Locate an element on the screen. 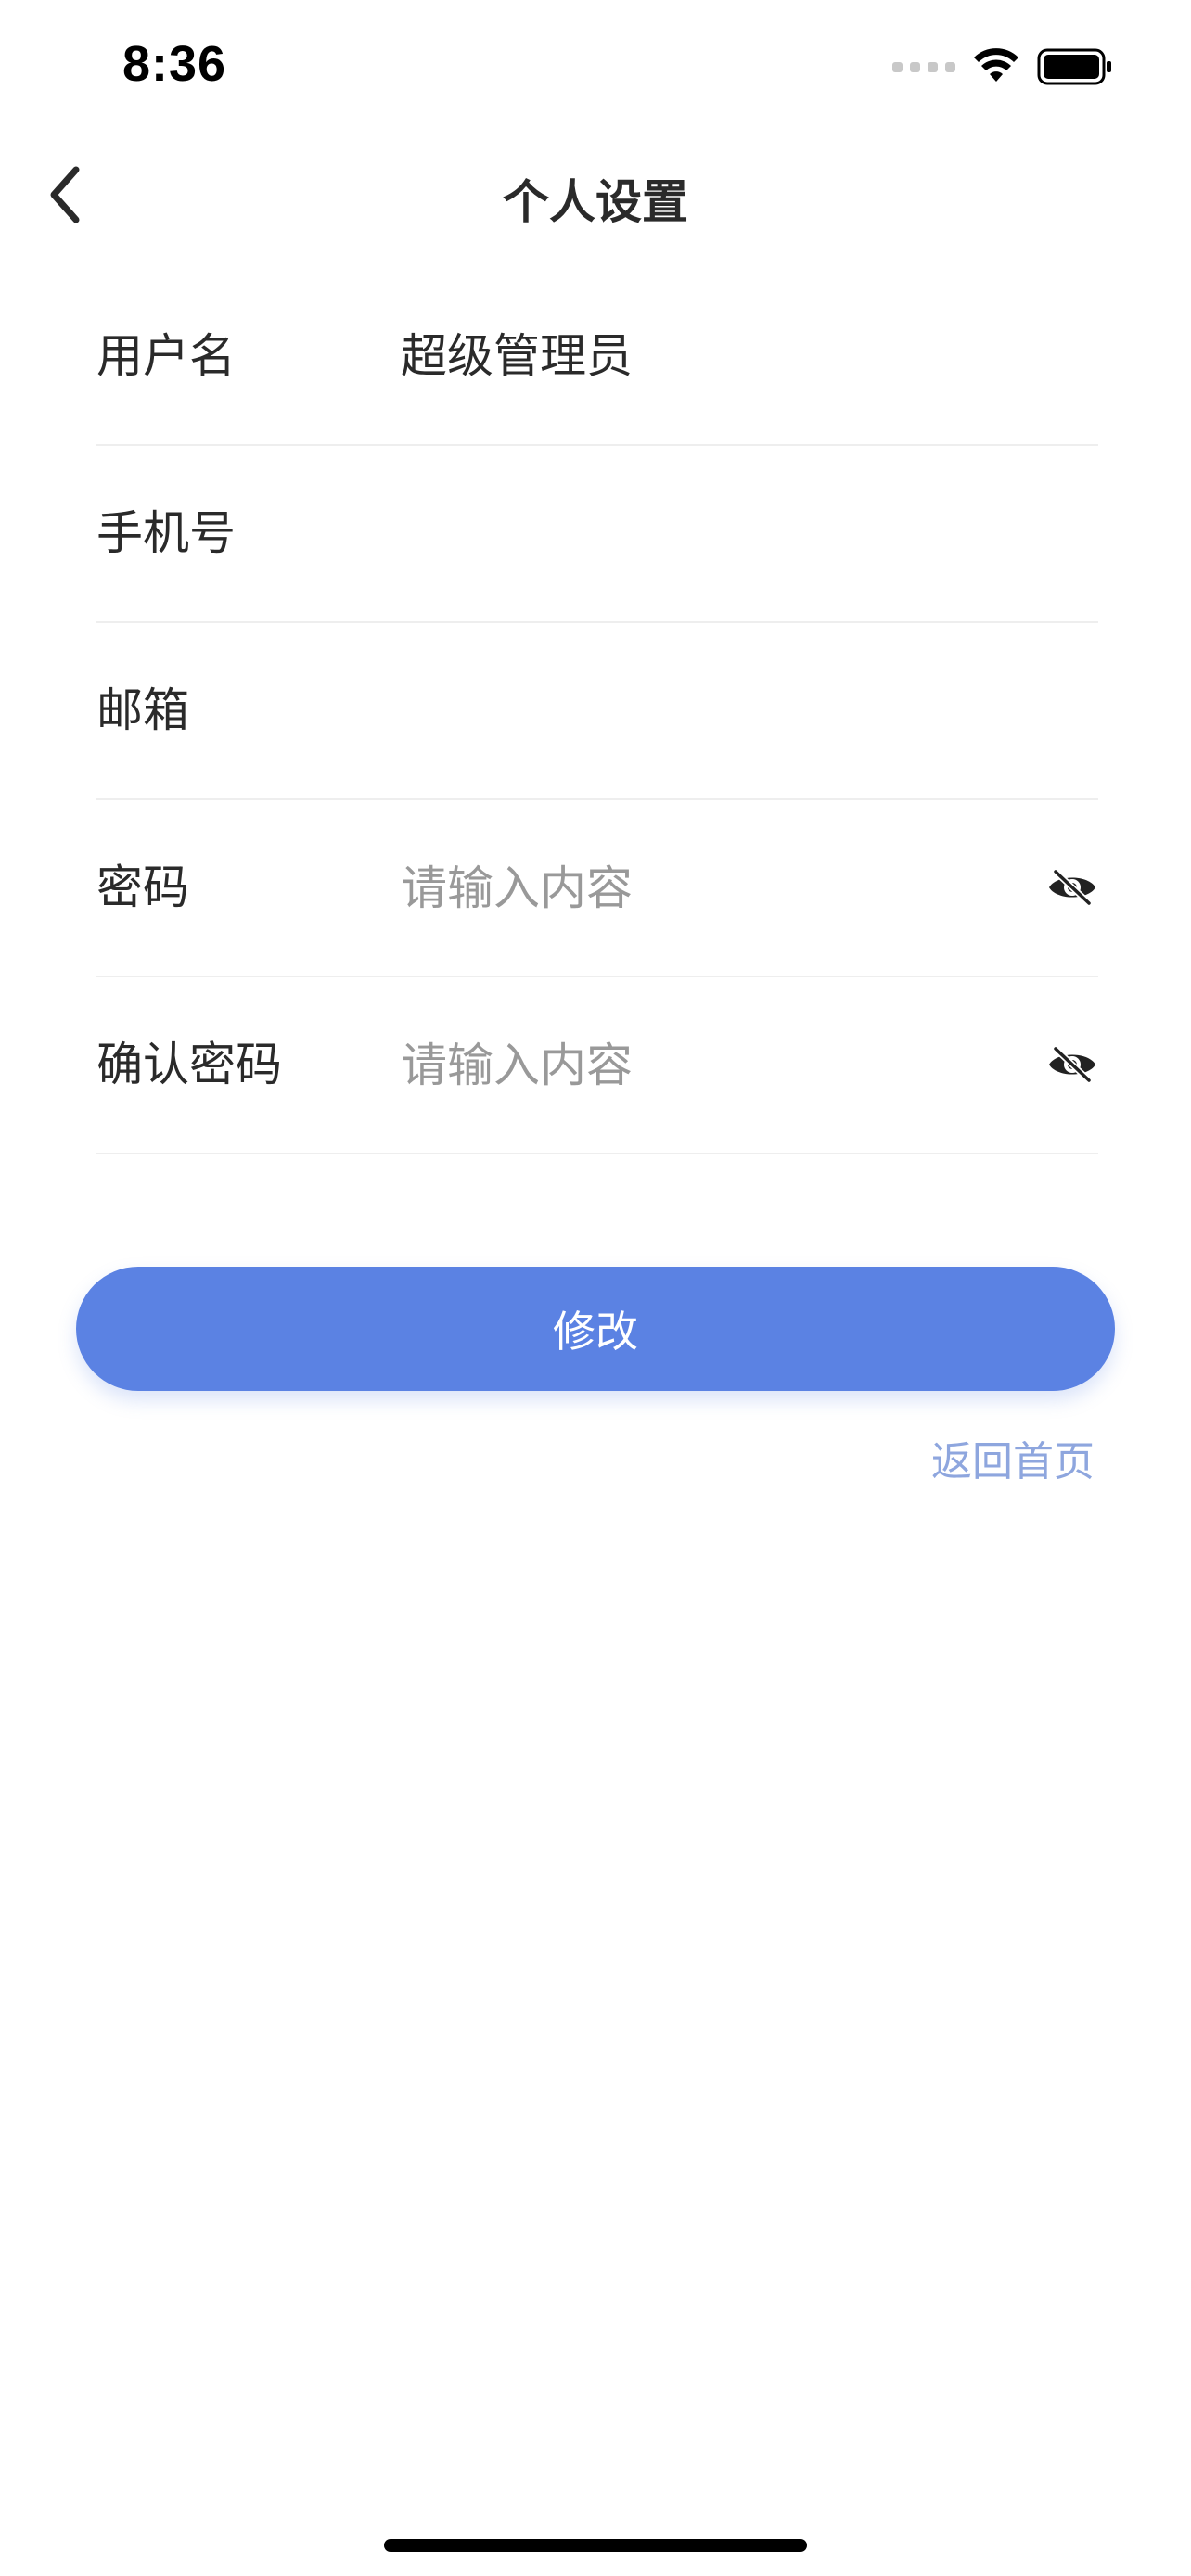 The width and height of the screenshot is (1191, 2576). password-visibility-toggle is located at coordinates (1072, 887).